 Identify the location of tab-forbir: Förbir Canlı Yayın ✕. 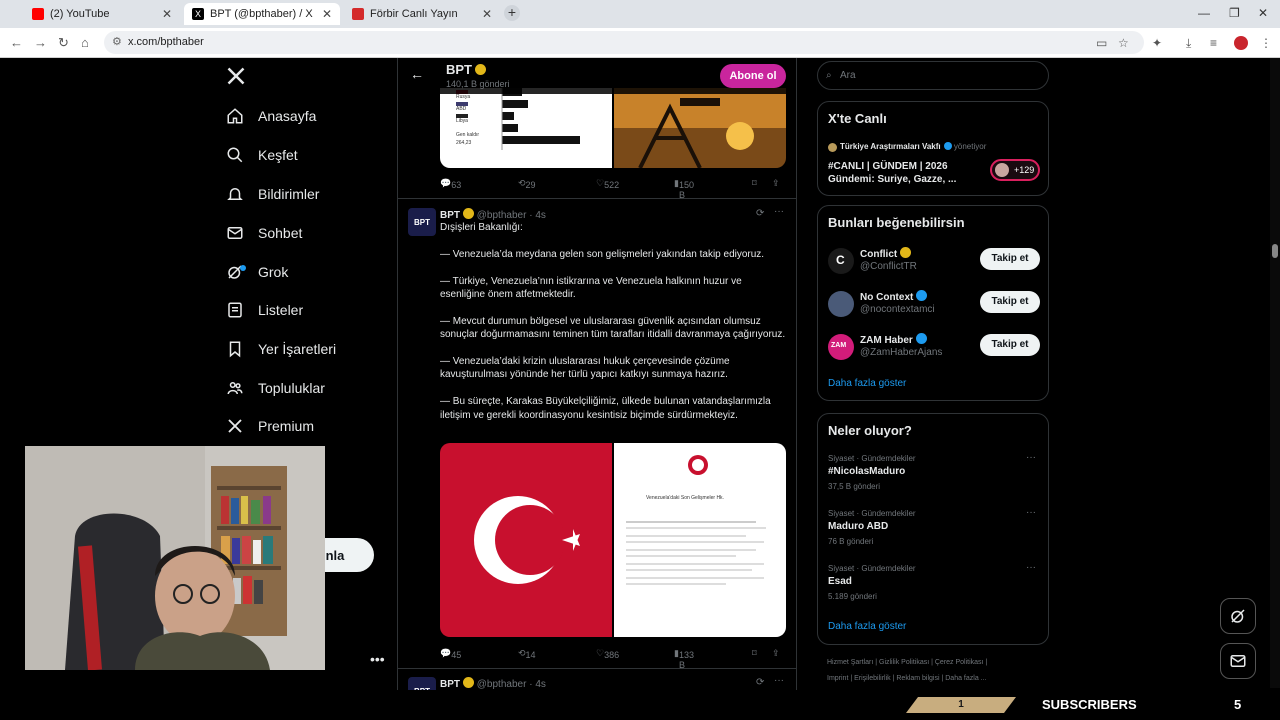
(422, 14).